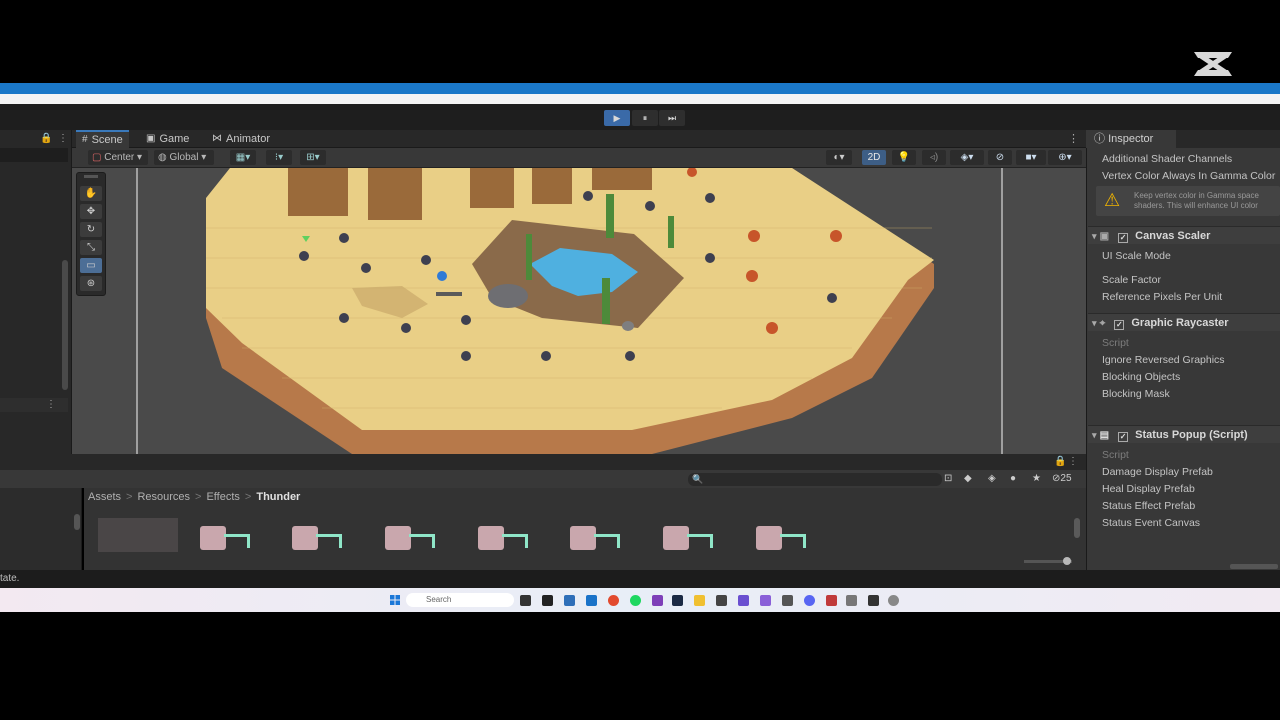 The image size is (1280, 720). Describe the element at coordinates (635, 600) in the screenshot. I see `spotify-icon` at that location.